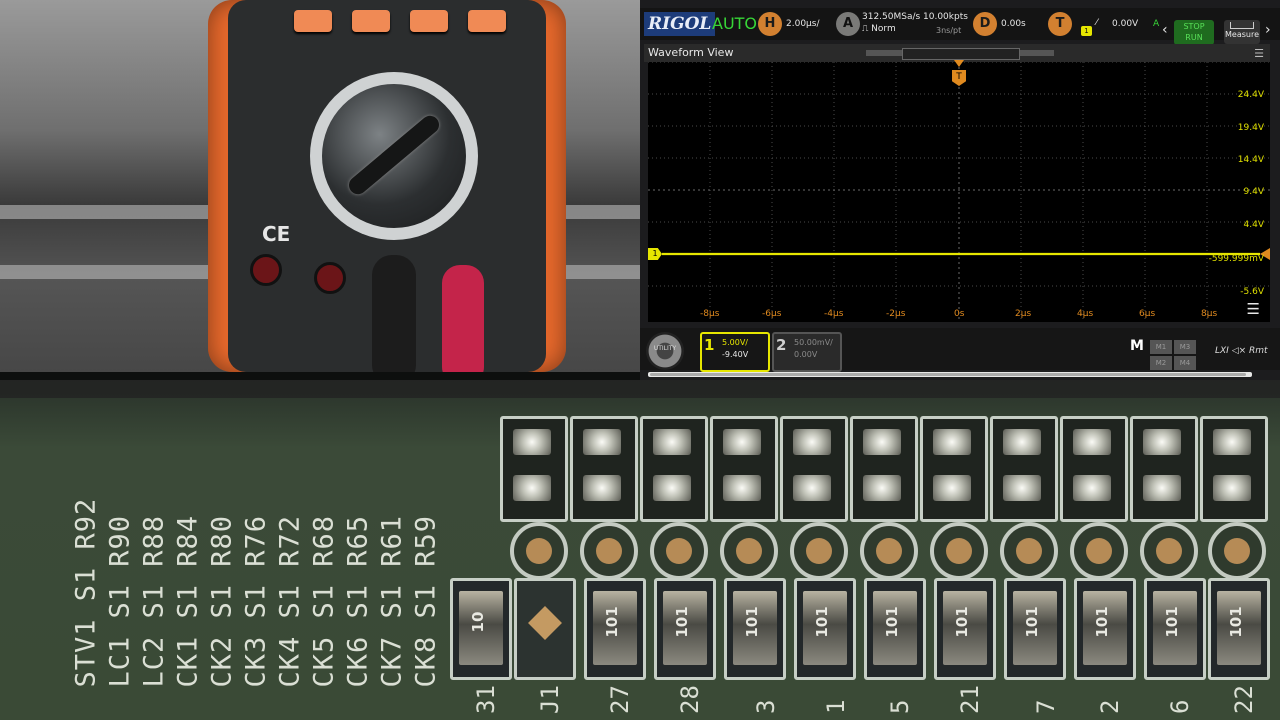 The height and width of the screenshot is (720, 1280). Describe the element at coordinates (1242, 32) in the screenshot. I see `measure-button: Measure` at that location.